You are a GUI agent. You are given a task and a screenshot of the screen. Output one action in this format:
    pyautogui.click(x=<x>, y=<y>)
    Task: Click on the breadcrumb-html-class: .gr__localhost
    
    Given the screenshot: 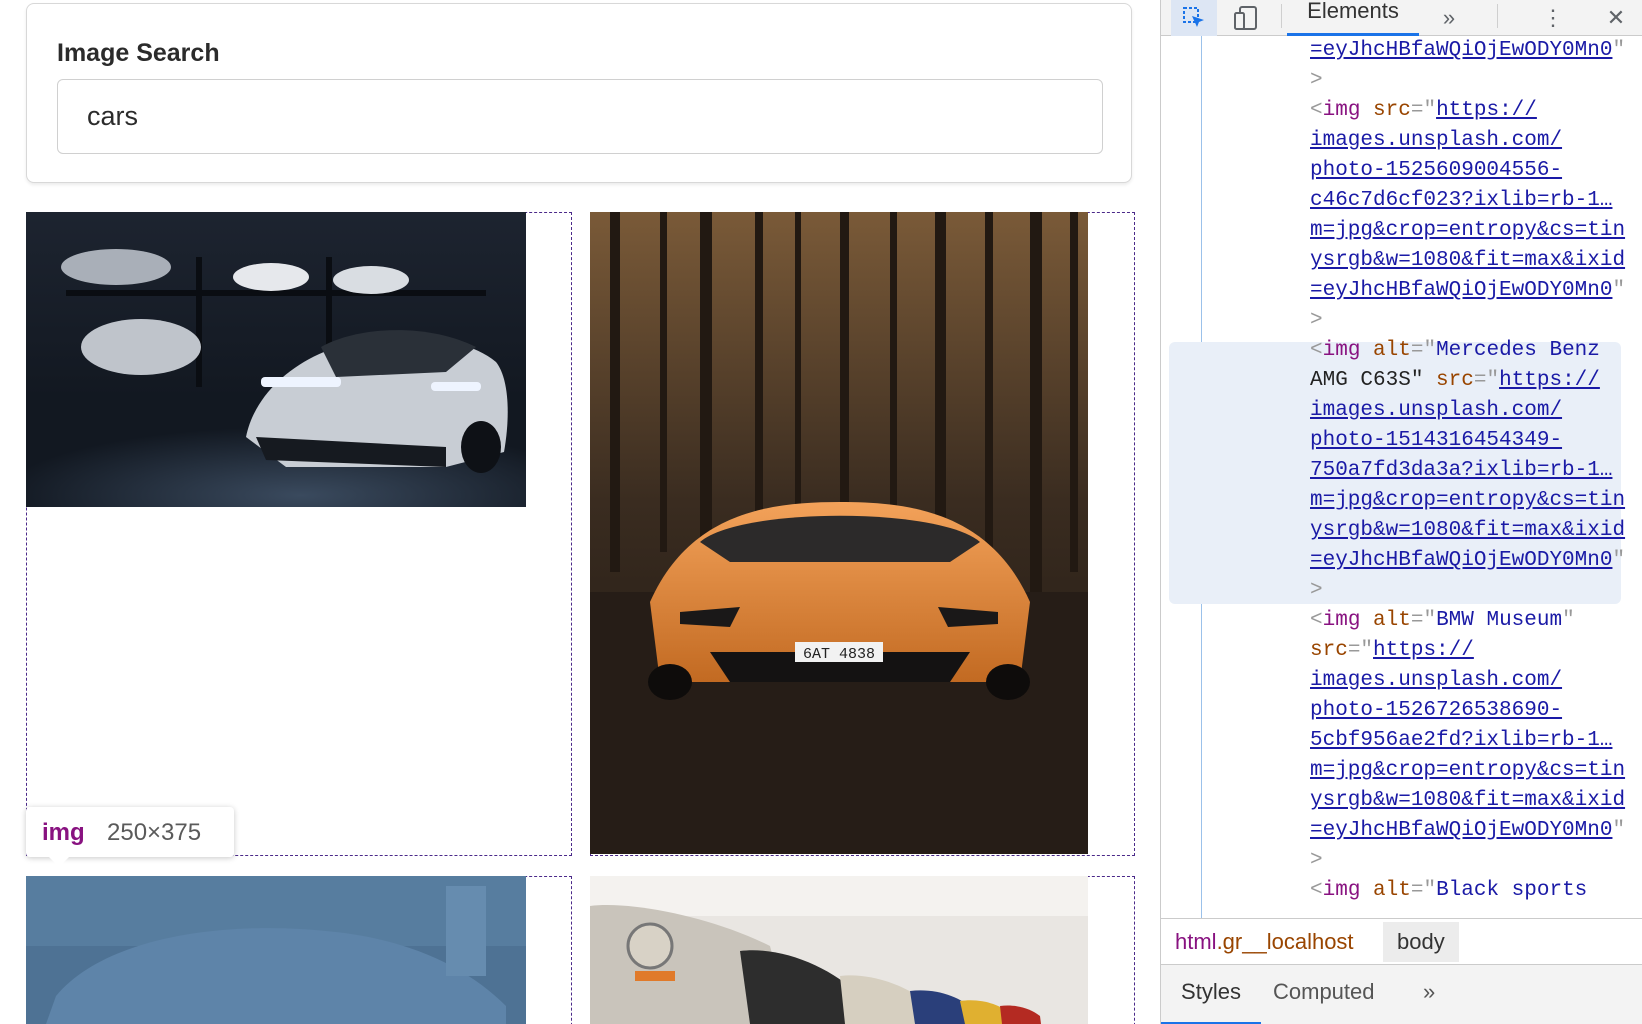 What is the action you would take?
    pyautogui.click(x=1285, y=941)
    